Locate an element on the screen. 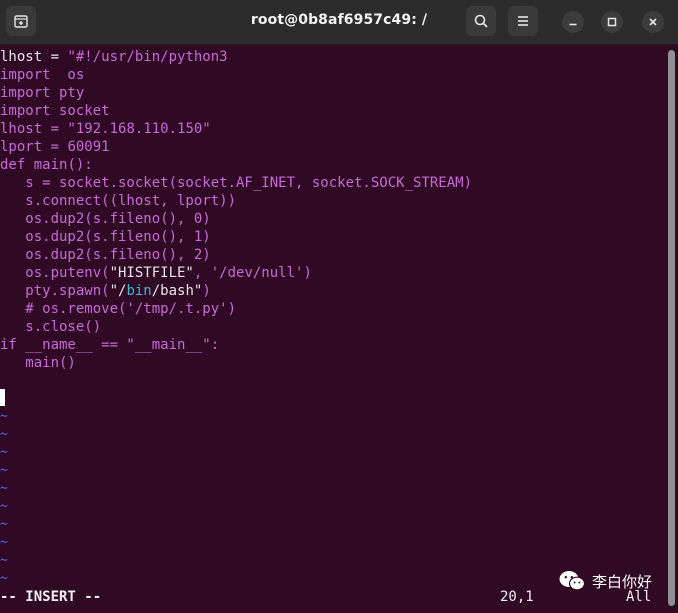 The width and height of the screenshot is (678, 613). minimize-icon is located at coordinates (573, 24).